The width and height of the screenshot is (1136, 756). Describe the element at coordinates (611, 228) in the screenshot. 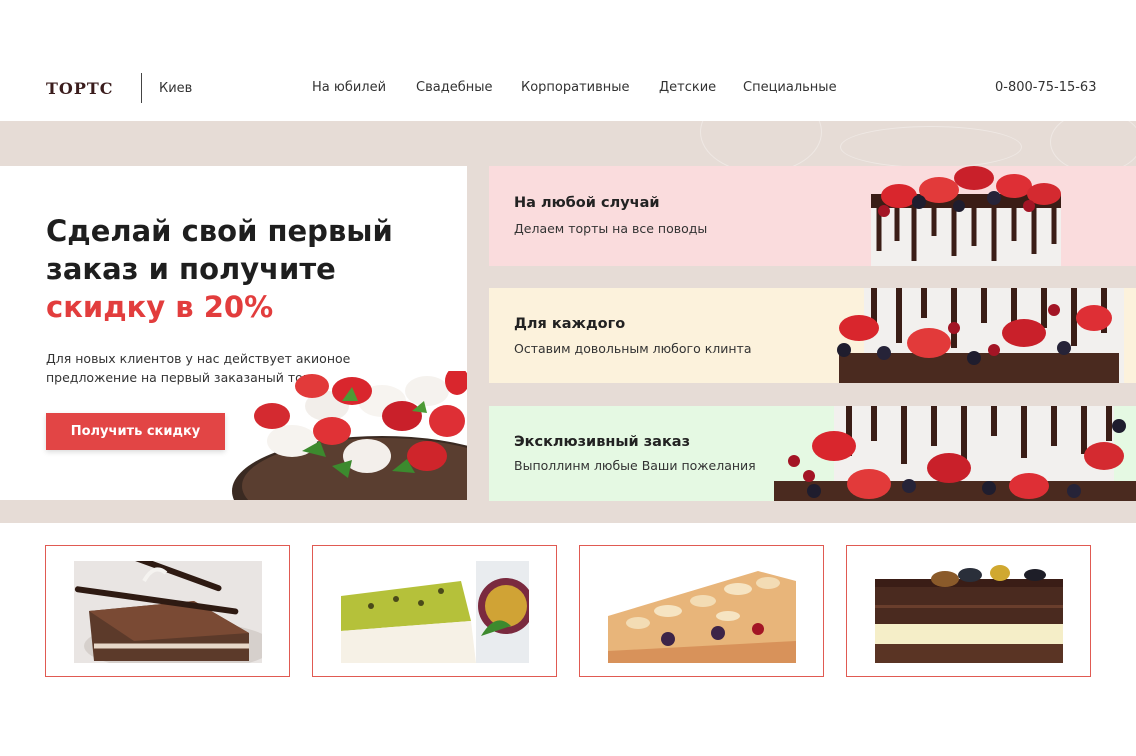

I see `card-subtitle: Делаем торты на все поводы` at that location.